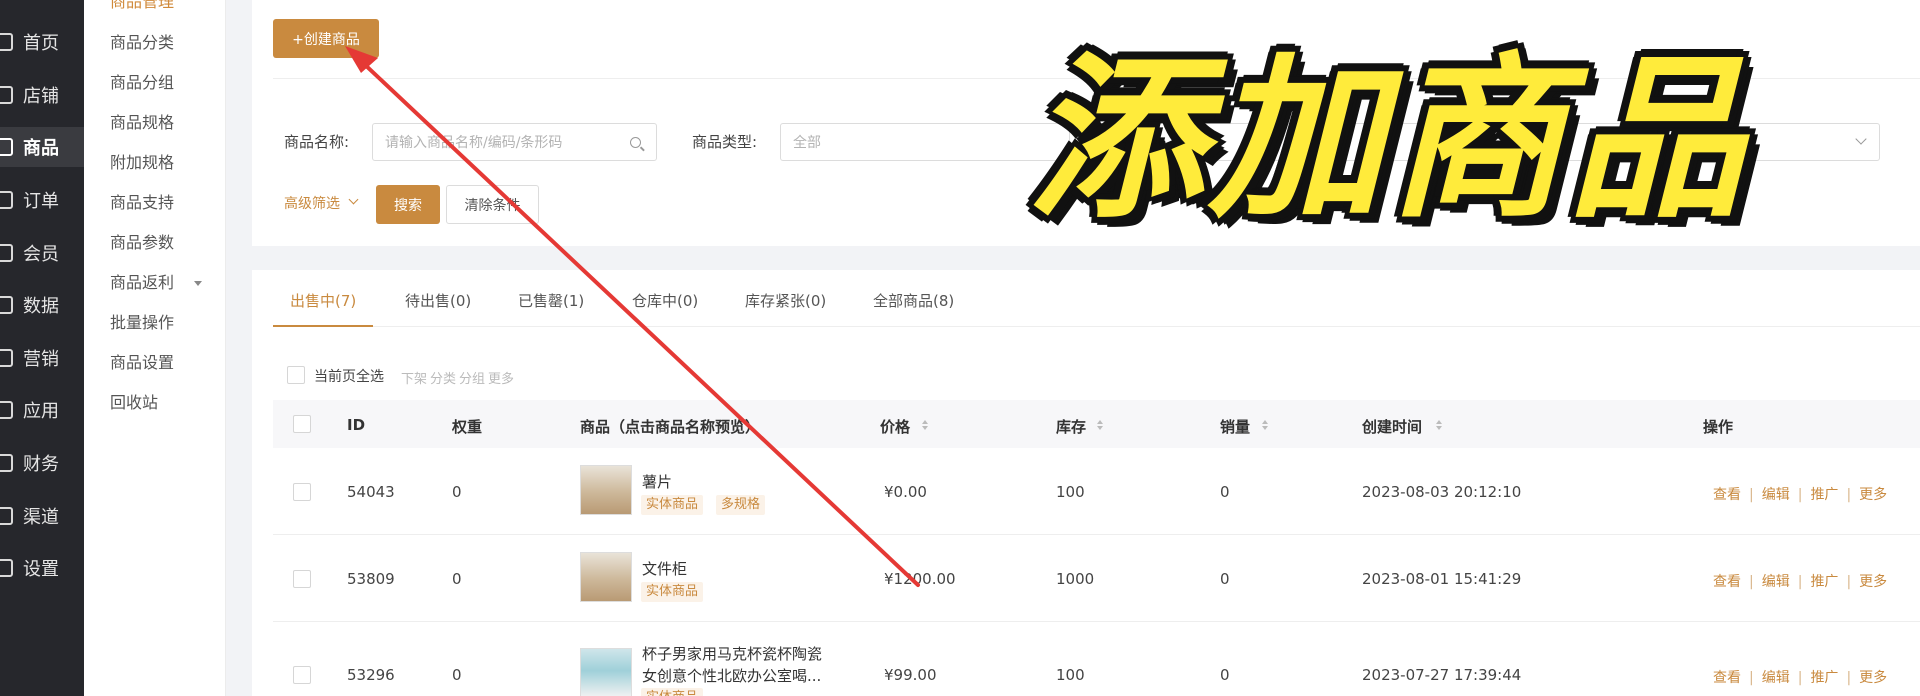  I want to click on nav-item-app: 应用, so click(42, 410).